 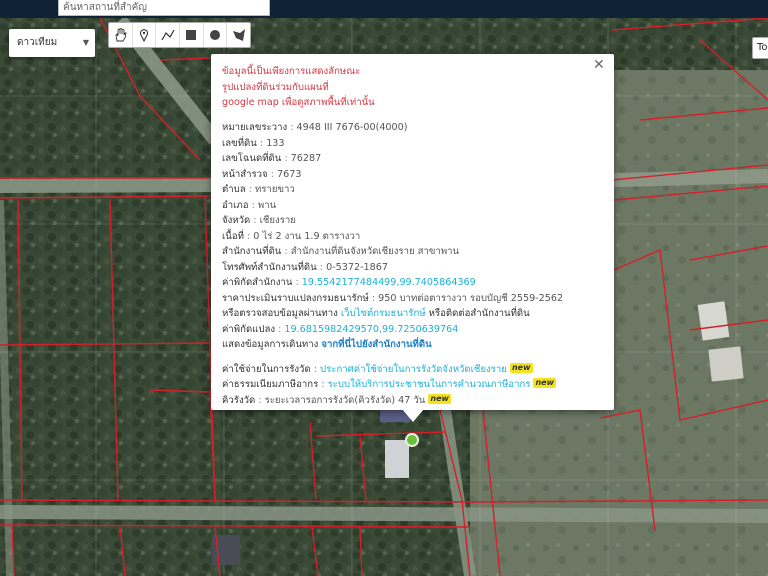 What do you see at coordinates (383, 313) in the screenshot?
I see `treasury-website-link: เว็บไซต์กรมธนารักษ์` at bounding box center [383, 313].